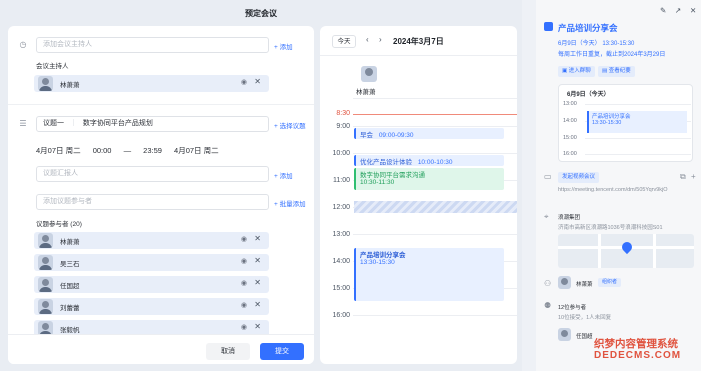 This screenshot has width=701, height=371. What do you see at coordinates (70, 286) in the screenshot?
I see `participant-name: 任国超` at bounding box center [70, 286].